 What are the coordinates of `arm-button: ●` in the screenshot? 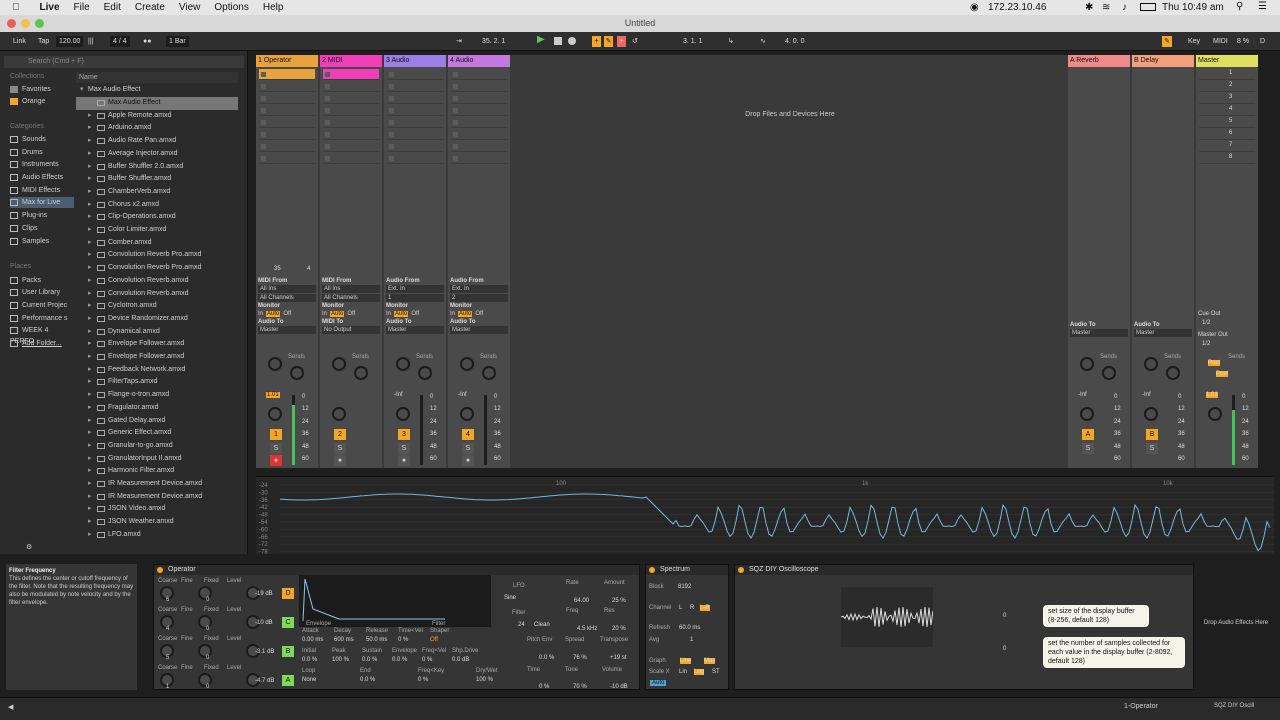 It's located at (468, 460).